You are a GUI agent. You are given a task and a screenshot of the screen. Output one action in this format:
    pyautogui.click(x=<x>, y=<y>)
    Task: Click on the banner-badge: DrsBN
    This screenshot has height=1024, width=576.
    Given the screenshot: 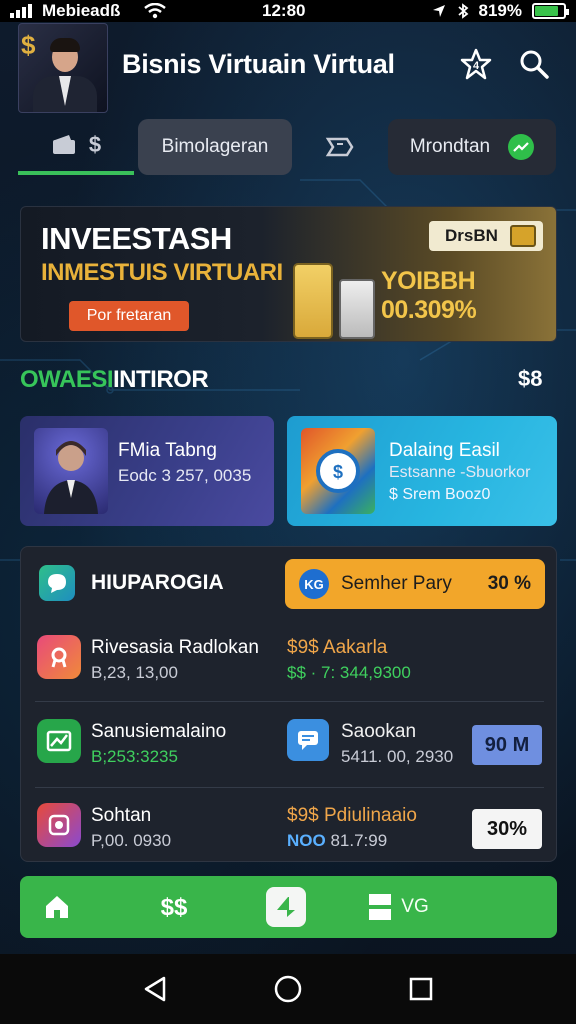 What is the action you would take?
    pyautogui.click(x=486, y=236)
    